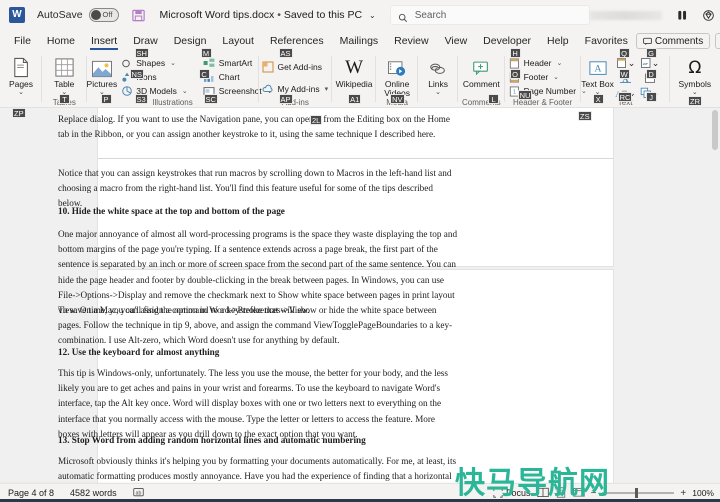 This screenshot has height=502, width=720. I want to click on table-button: Table ⌄, so click(64, 75).